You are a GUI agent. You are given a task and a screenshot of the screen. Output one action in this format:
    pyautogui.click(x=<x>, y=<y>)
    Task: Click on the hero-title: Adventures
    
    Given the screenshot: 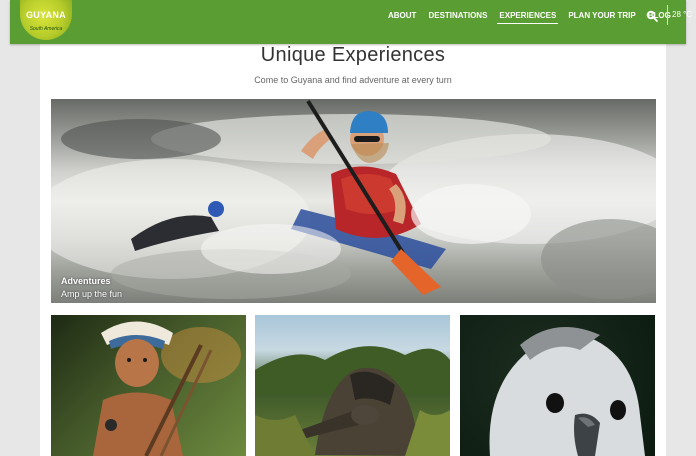 What is the action you would take?
    pyautogui.click(x=86, y=281)
    